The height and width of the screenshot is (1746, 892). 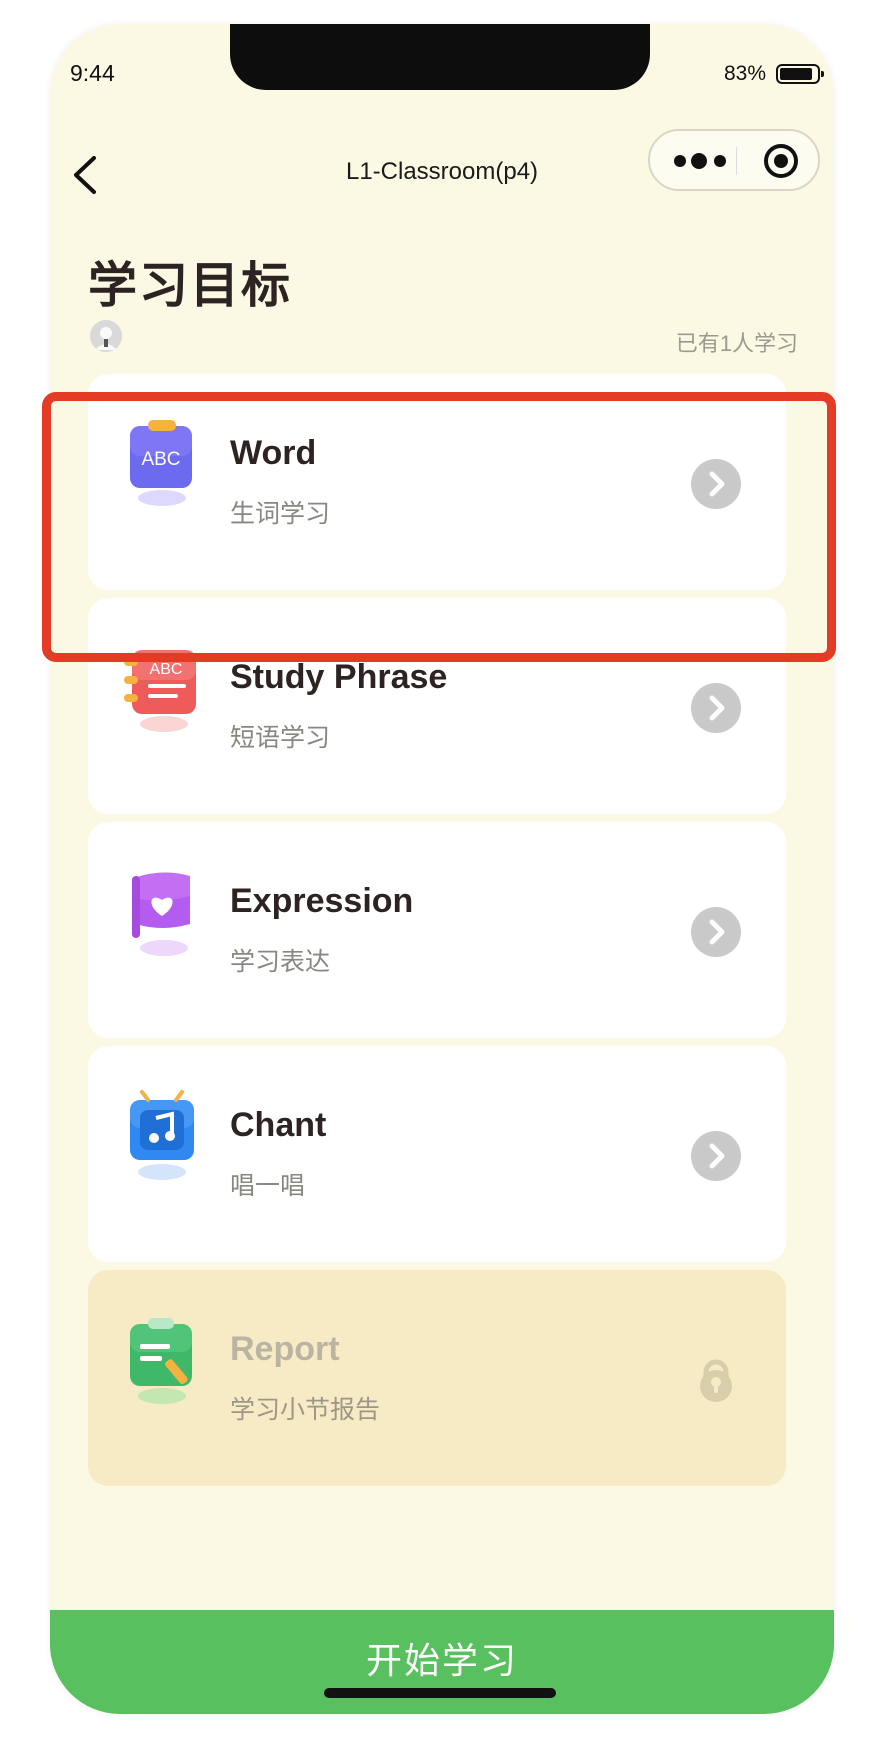 What do you see at coordinates (437, 1154) in the screenshot?
I see `card-chant: Chant 唱一唱` at bounding box center [437, 1154].